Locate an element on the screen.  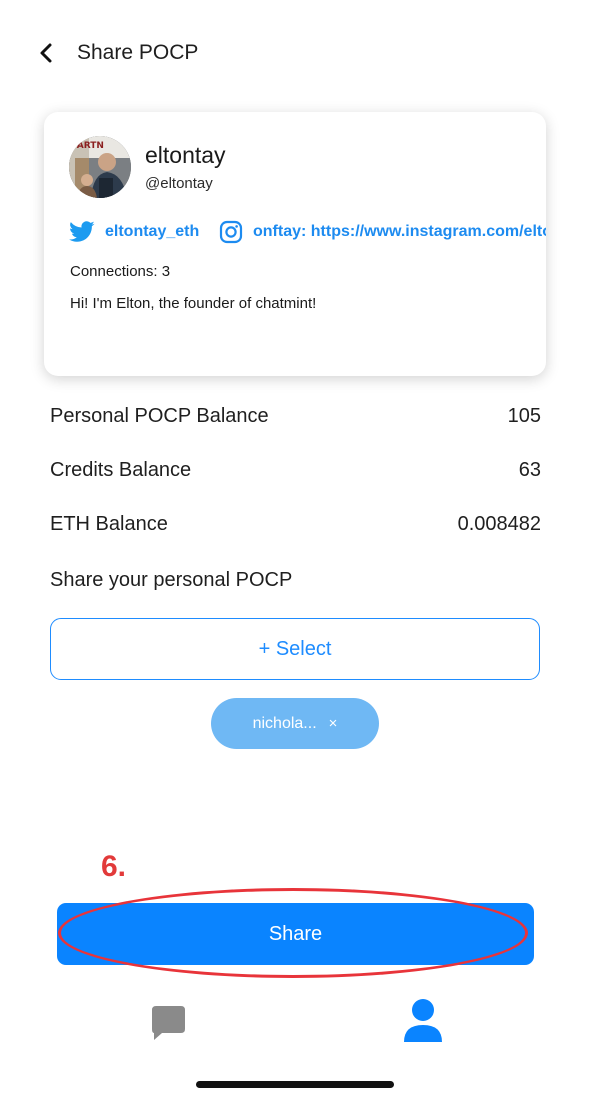
display-name: eltontay is located at coordinates (185, 155).